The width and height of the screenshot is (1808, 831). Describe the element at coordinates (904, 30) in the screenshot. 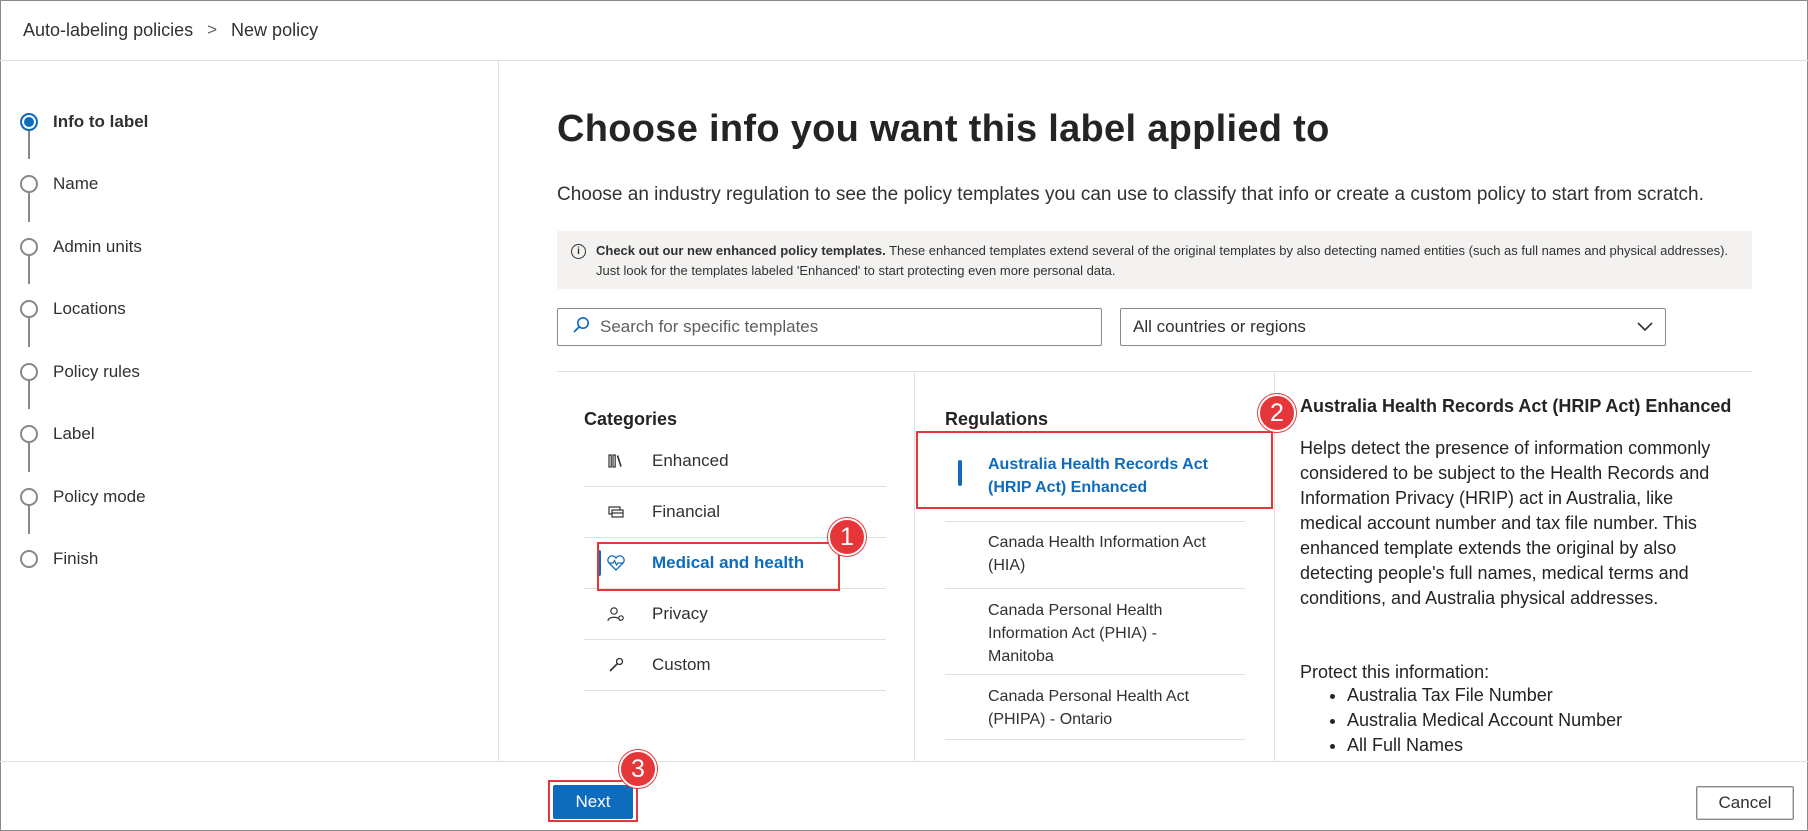

I see `breadcrumb: Auto-labeling policies > New policy` at that location.